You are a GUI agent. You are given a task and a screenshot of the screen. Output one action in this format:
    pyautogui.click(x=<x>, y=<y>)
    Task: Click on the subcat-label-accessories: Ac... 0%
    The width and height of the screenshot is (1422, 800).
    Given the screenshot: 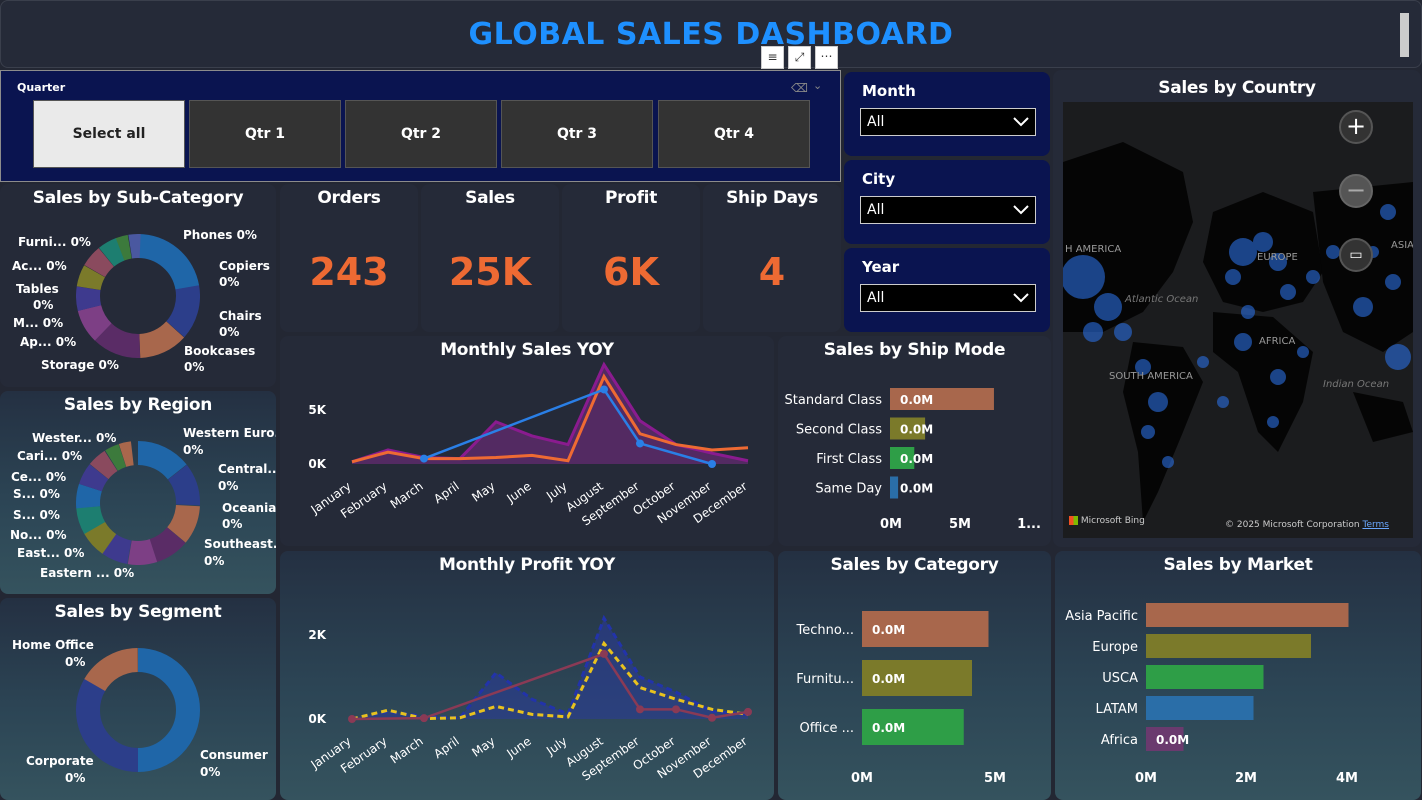 What is the action you would take?
    pyautogui.click(x=39, y=266)
    